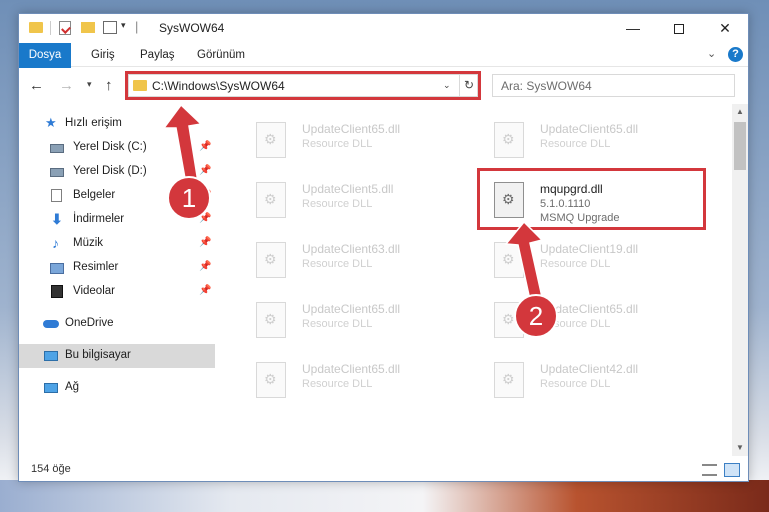 The image size is (769, 512). Describe the element at coordinates (303, 85) in the screenshot. I see `address-highlight-box` at that location.